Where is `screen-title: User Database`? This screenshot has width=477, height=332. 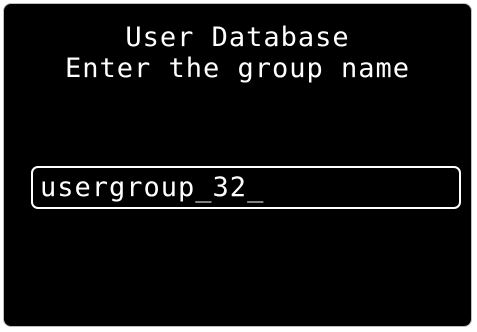
screen-title: User Database is located at coordinates (237, 37).